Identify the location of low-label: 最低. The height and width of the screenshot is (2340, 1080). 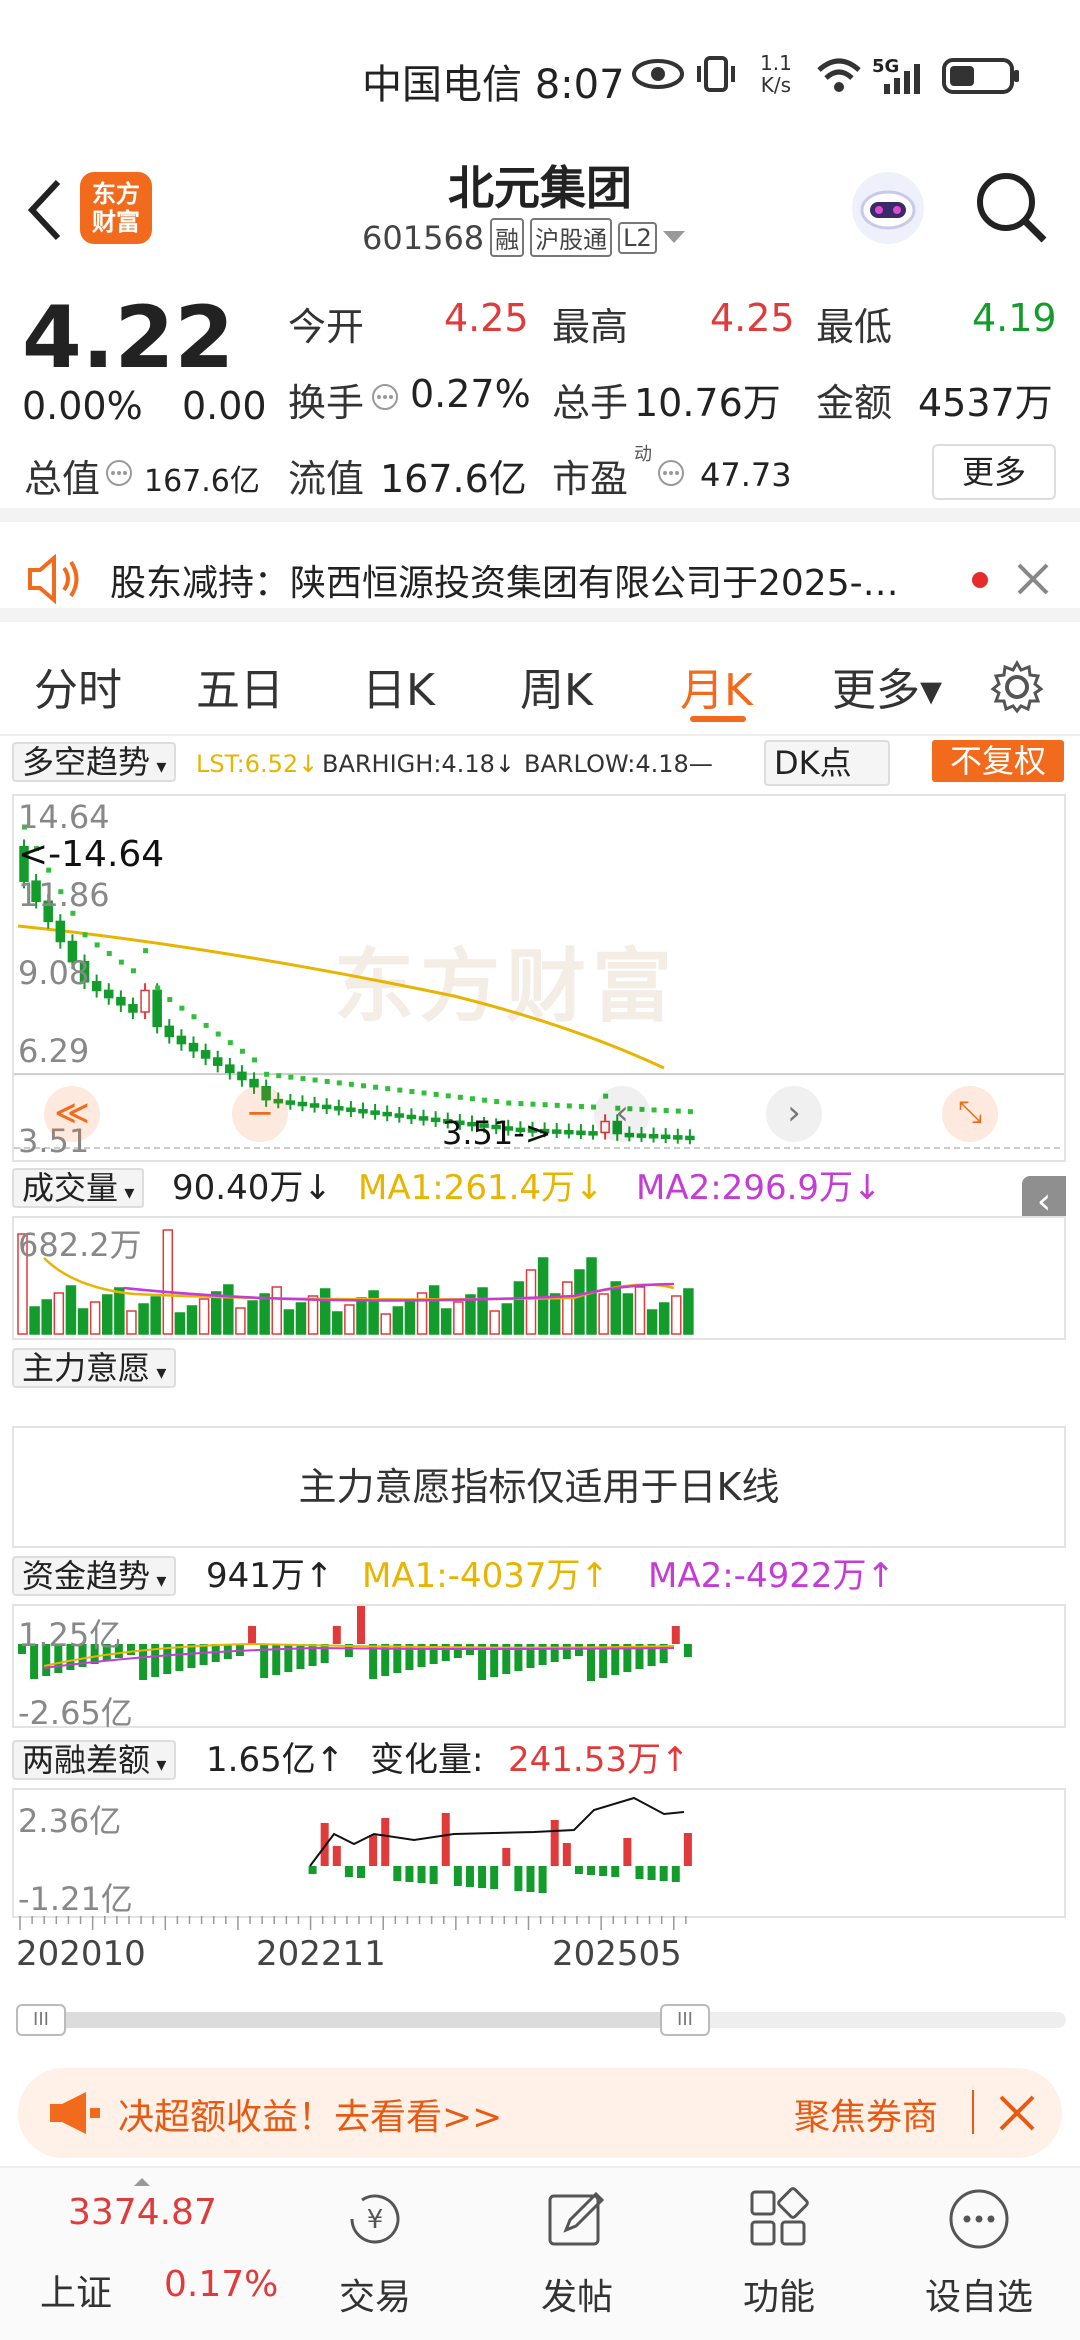
(854, 327).